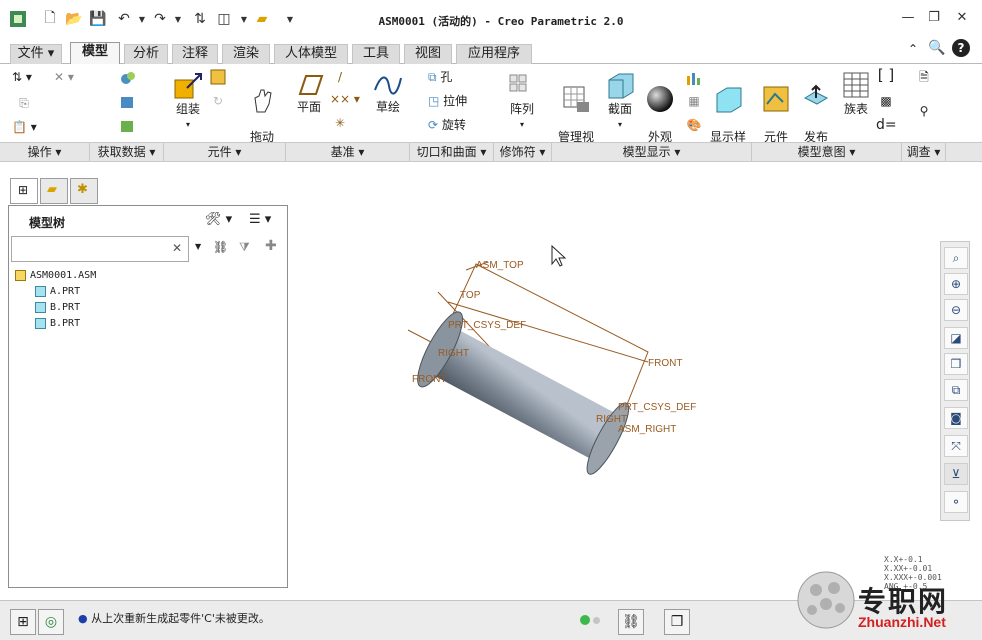  I want to click on view-manager-icon: ◙, so click(956, 418).